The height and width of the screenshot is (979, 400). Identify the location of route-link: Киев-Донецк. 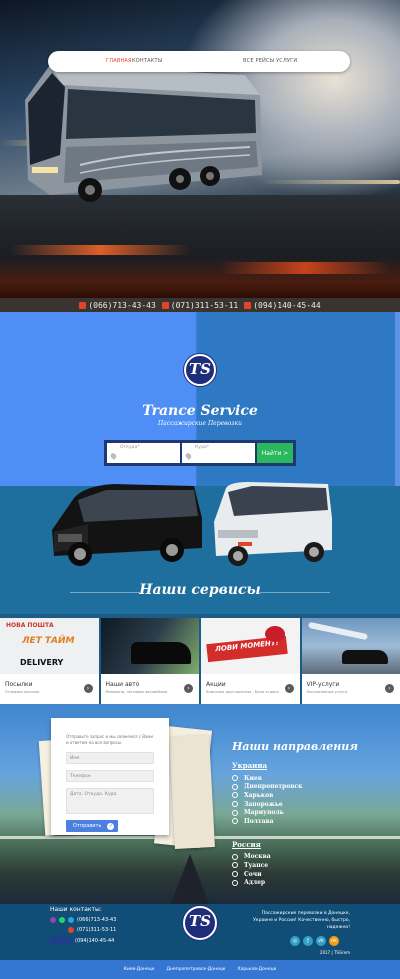
(139, 969).